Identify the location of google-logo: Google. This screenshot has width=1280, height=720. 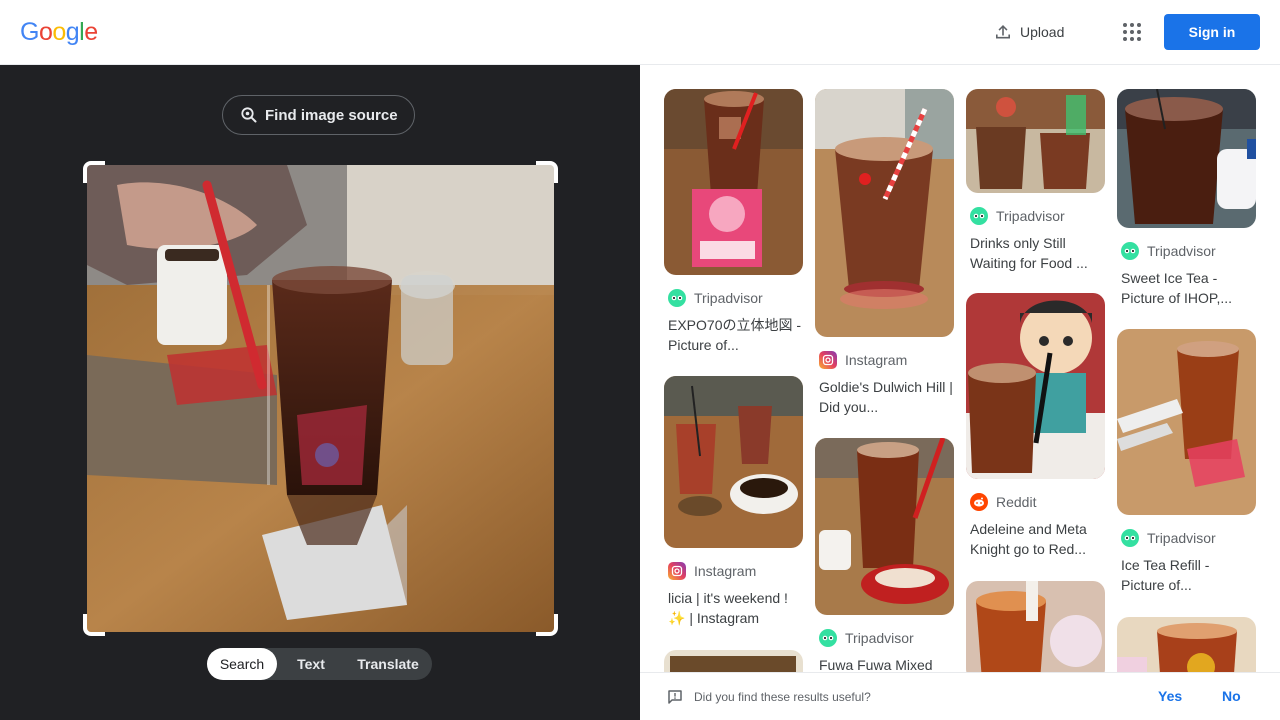
(59, 32).